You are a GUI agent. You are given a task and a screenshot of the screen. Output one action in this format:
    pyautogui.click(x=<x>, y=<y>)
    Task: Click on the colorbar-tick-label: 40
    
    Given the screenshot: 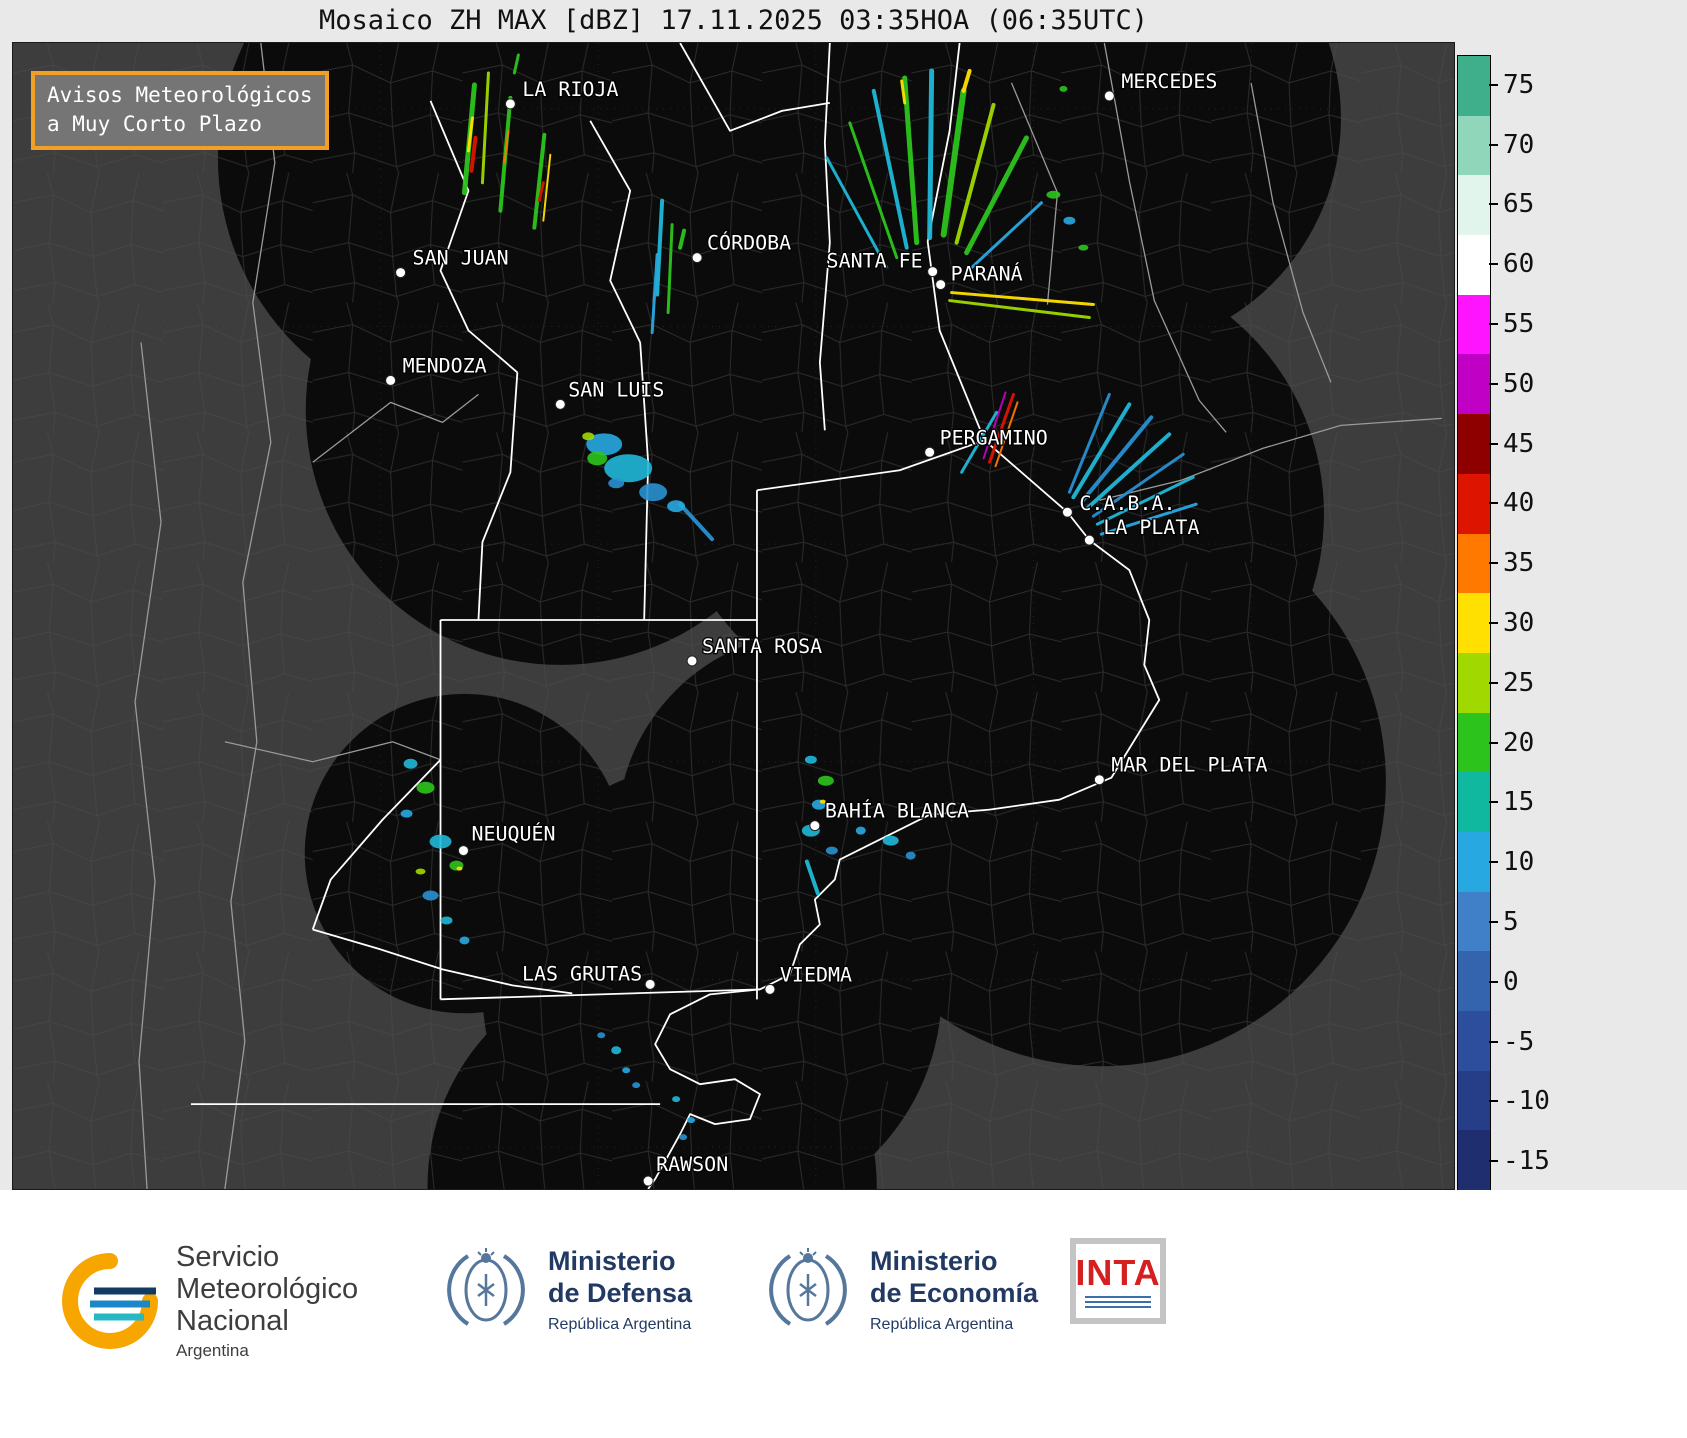 What is the action you would take?
    pyautogui.click(x=1519, y=503)
    